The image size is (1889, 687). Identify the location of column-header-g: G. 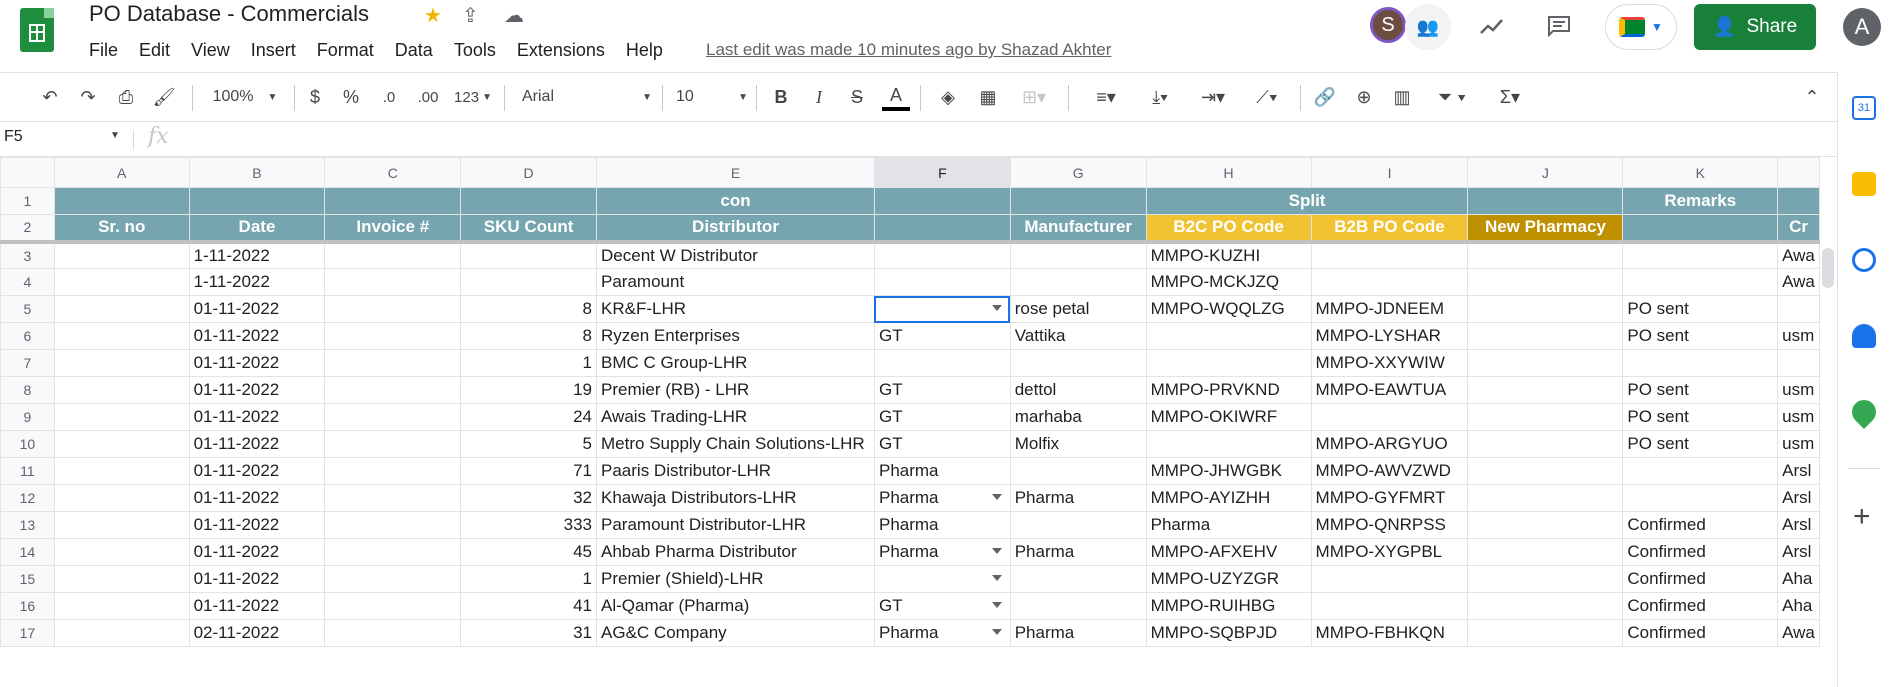
(1078, 172).